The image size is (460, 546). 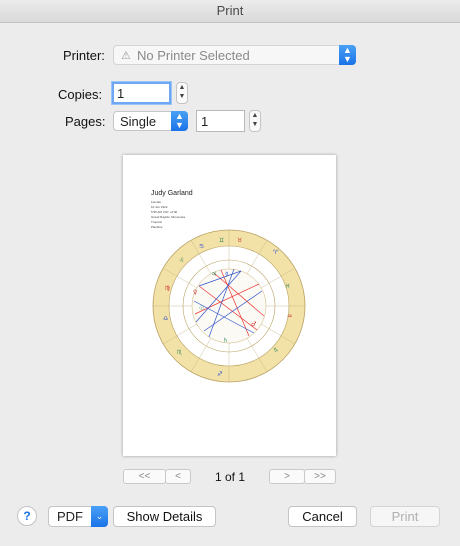 What do you see at coordinates (230, 477) in the screenshot?
I see `page-status: 1 of 1` at bounding box center [230, 477].